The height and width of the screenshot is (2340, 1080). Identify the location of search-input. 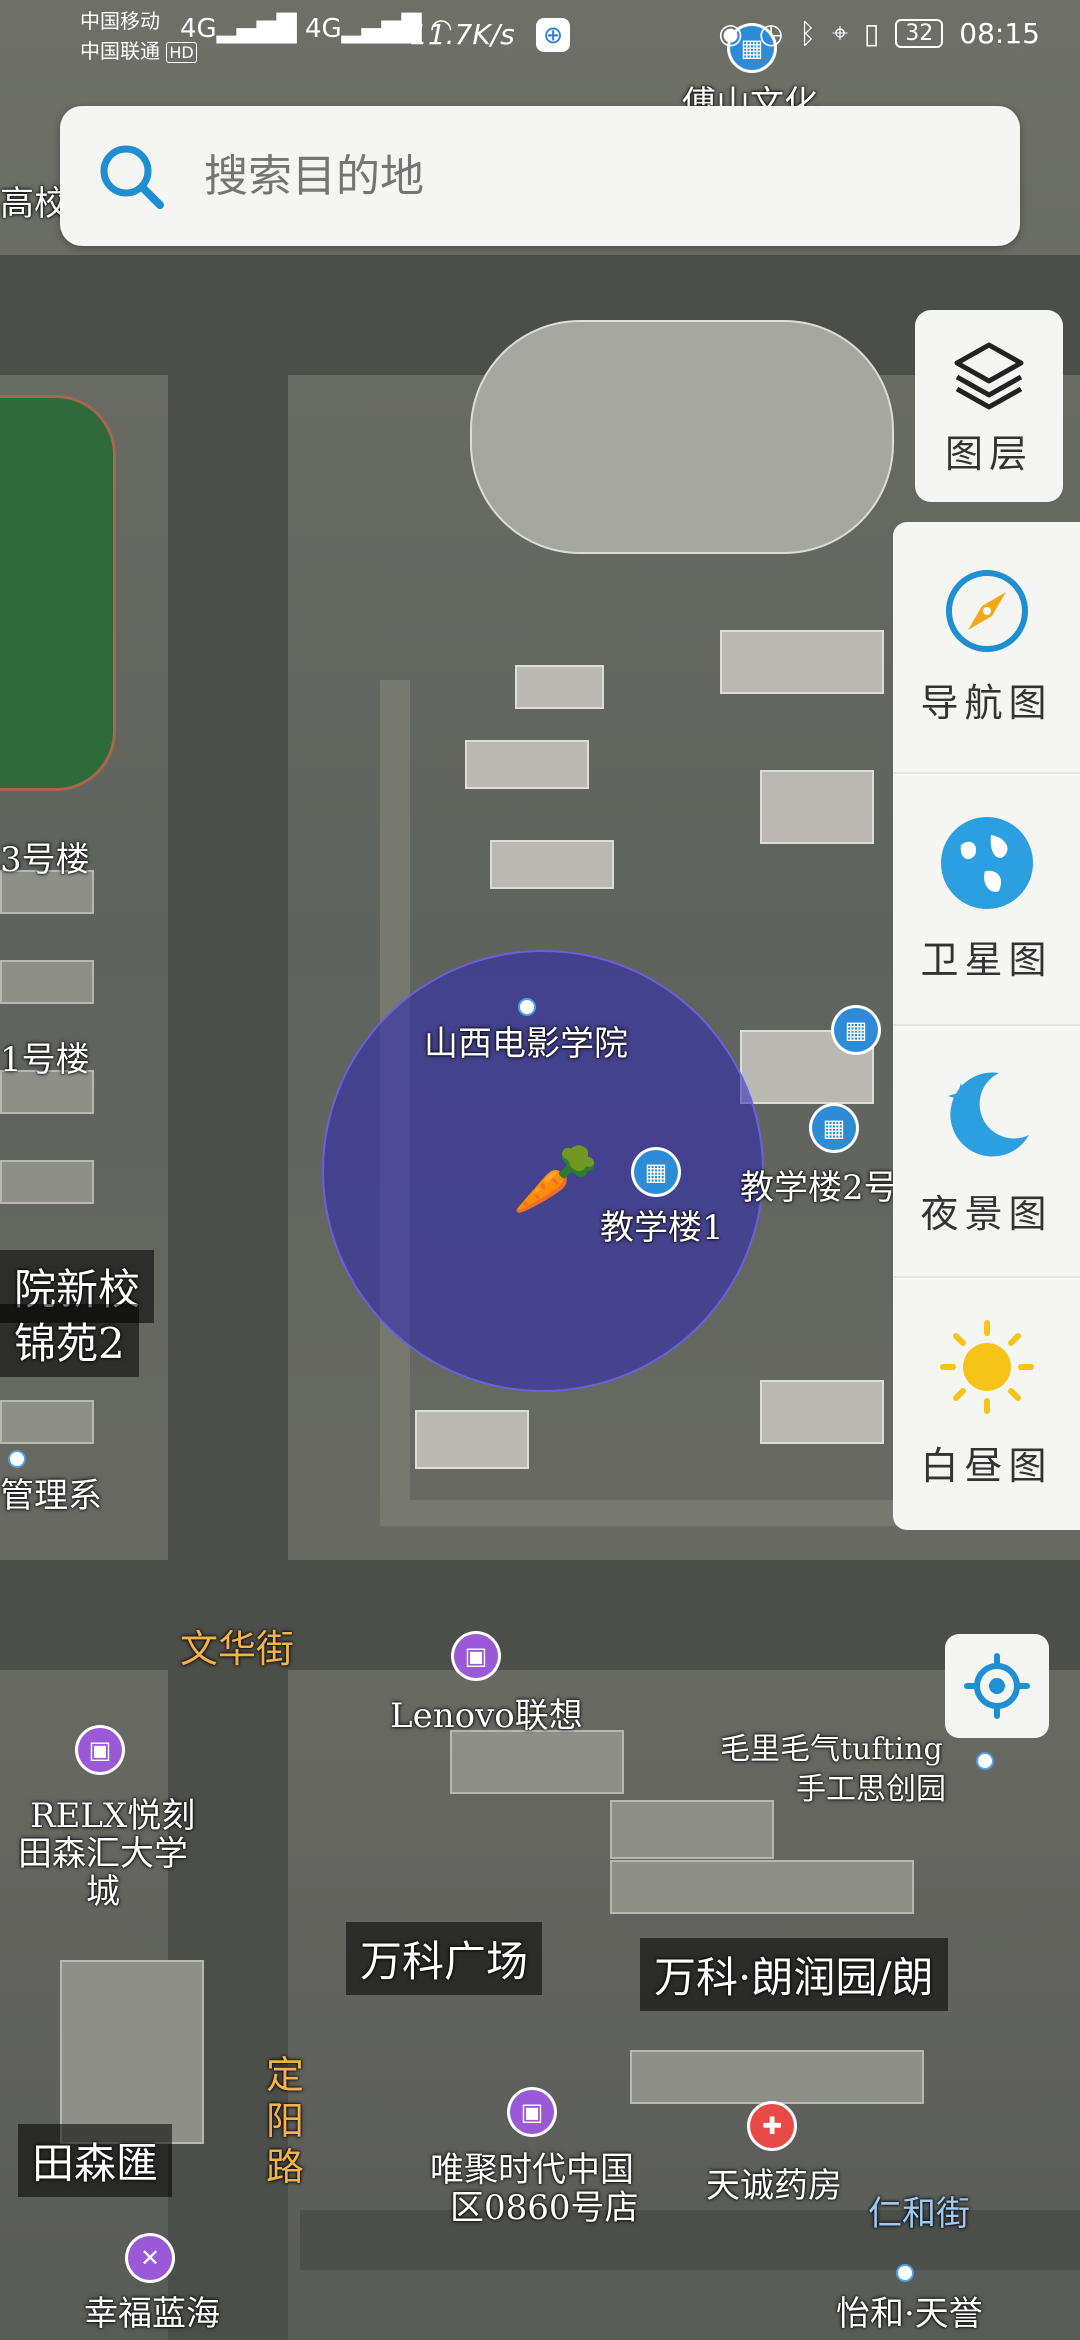
(594, 176).